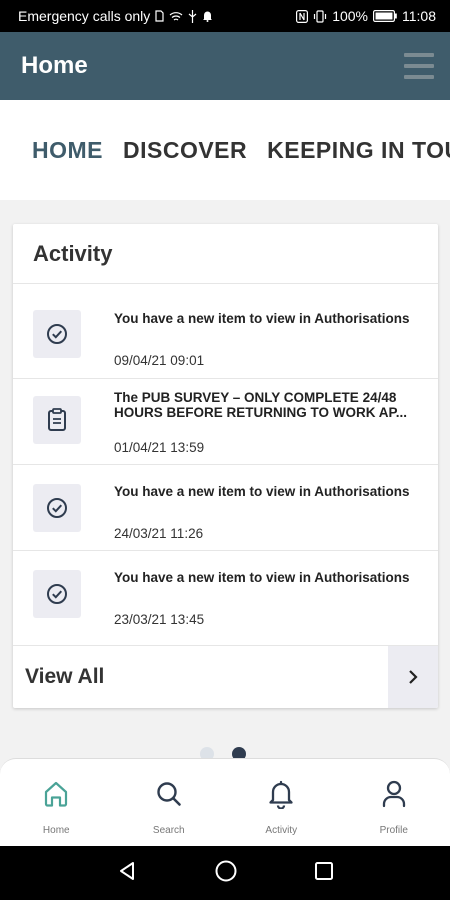  I want to click on page-title: Home, so click(54, 65).